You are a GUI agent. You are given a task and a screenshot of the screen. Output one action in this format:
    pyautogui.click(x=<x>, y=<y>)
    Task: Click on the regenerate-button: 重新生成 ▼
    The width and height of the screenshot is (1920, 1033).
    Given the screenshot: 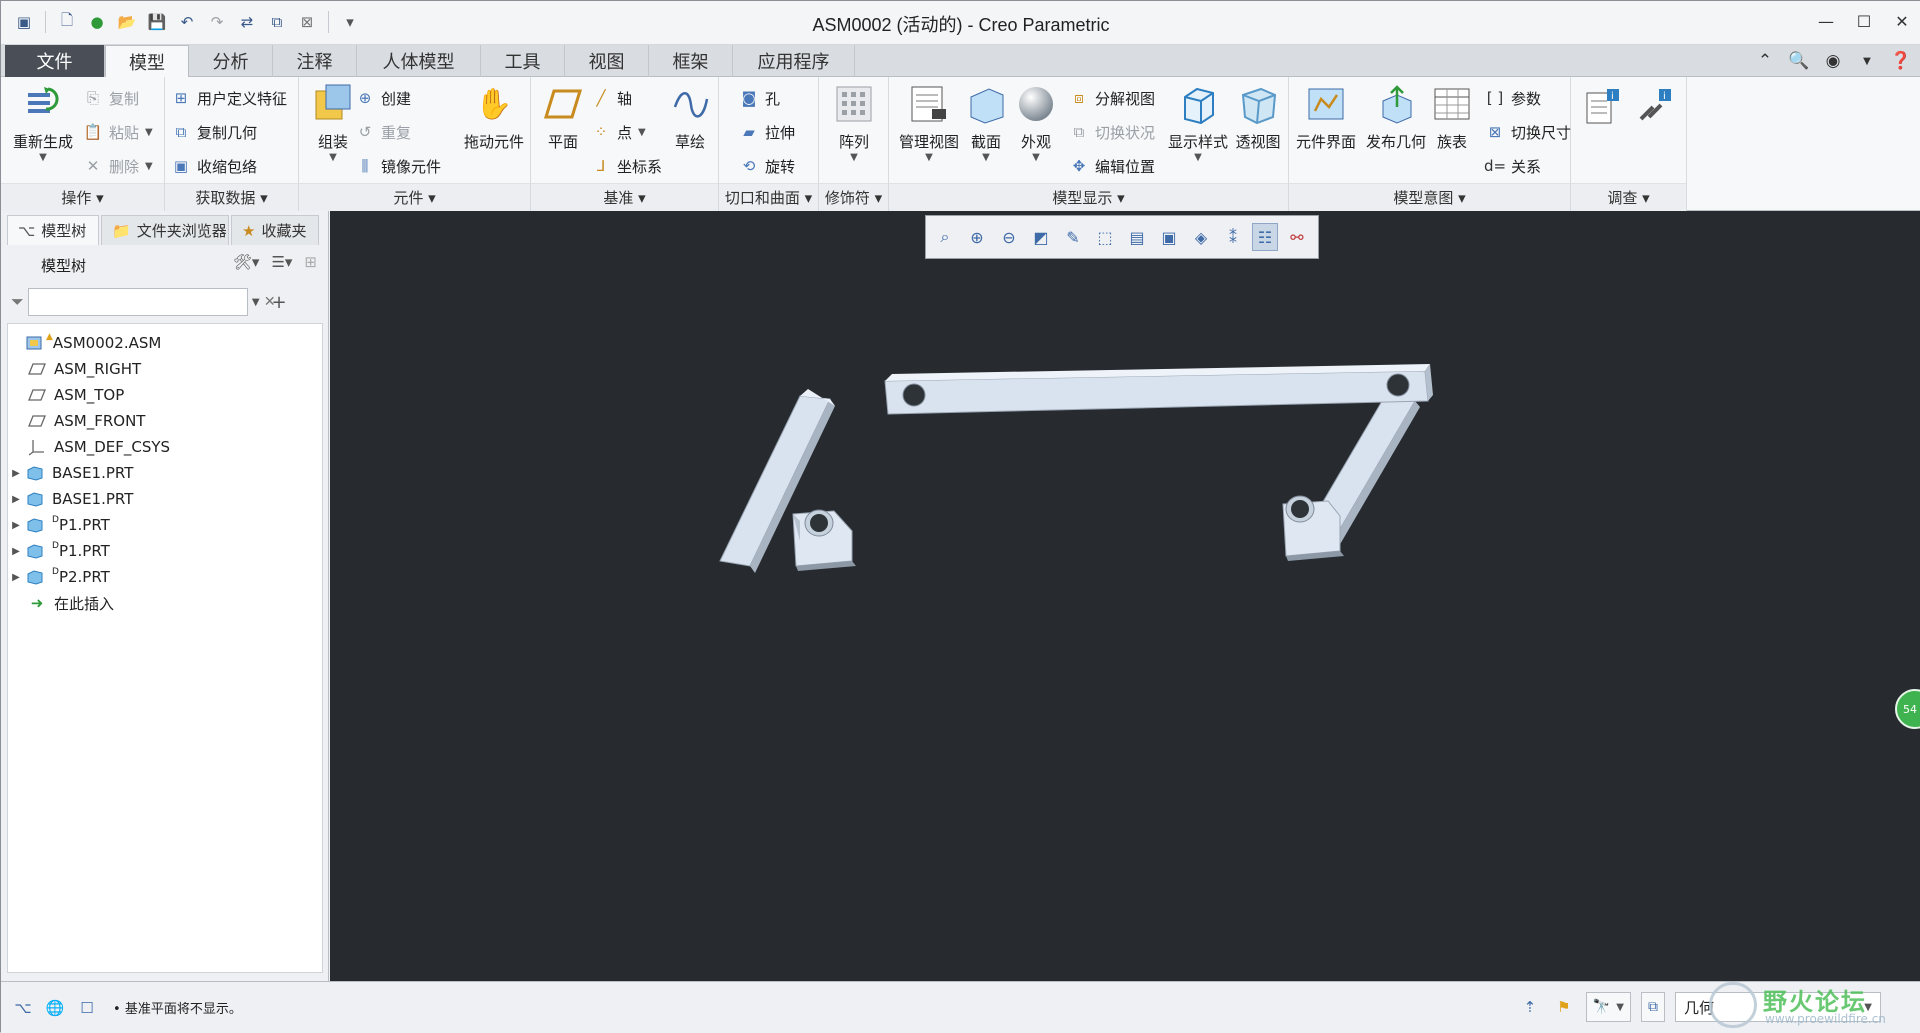 What is the action you would take?
    pyautogui.click(x=43, y=123)
    